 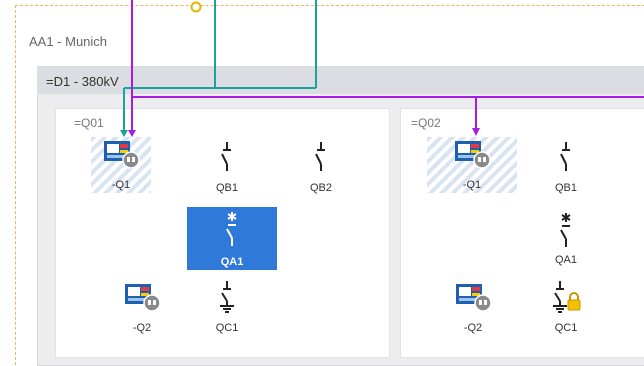 I want to click on ied-q1-bay2: -Q1, so click(x=472, y=165).